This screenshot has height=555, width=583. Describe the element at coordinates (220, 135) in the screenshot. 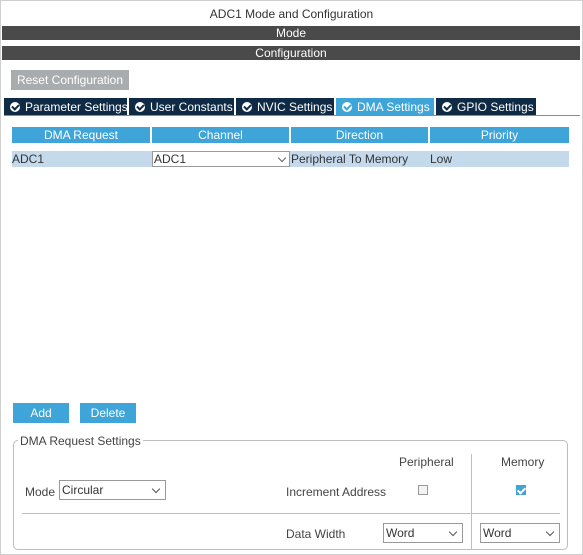

I see `column-header-channel: Channel` at that location.